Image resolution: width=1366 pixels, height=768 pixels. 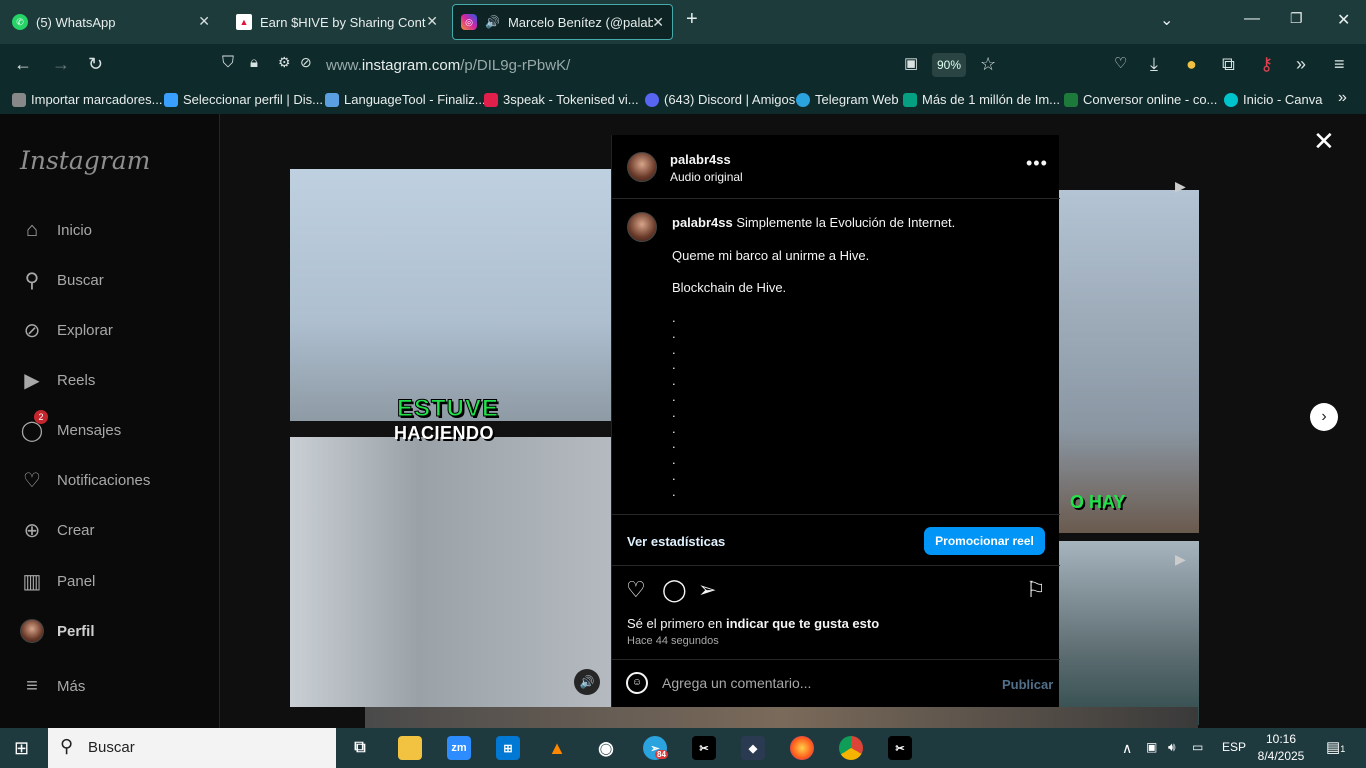 What do you see at coordinates (61, 64) in the screenshot?
I see `forward-icon: →` at bounding box center [61, 64].